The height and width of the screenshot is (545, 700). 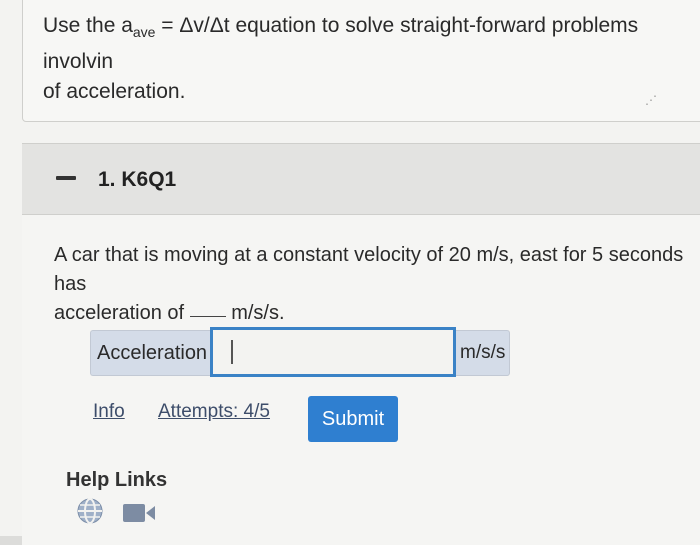 What do you see at coordinates (137, 179) in the screenshot?
I see `question-title: 1. K6Q1` at bounding box center [137, 179].